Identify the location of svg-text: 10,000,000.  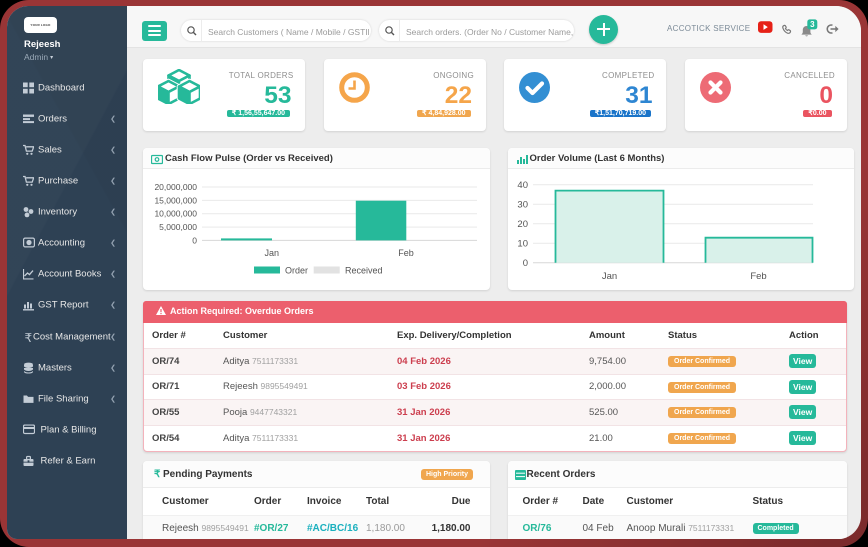
(175, 213).